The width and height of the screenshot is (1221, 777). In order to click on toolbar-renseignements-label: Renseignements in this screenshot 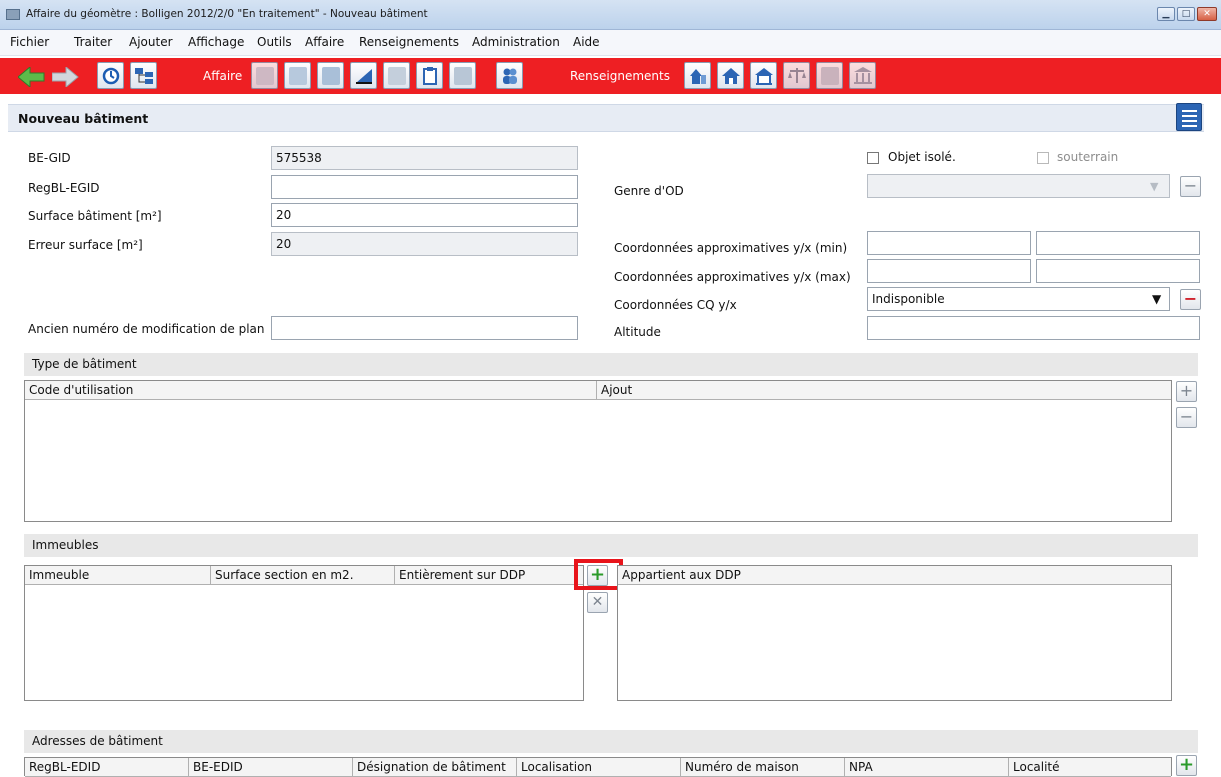, I will do `click(620, 76)`.